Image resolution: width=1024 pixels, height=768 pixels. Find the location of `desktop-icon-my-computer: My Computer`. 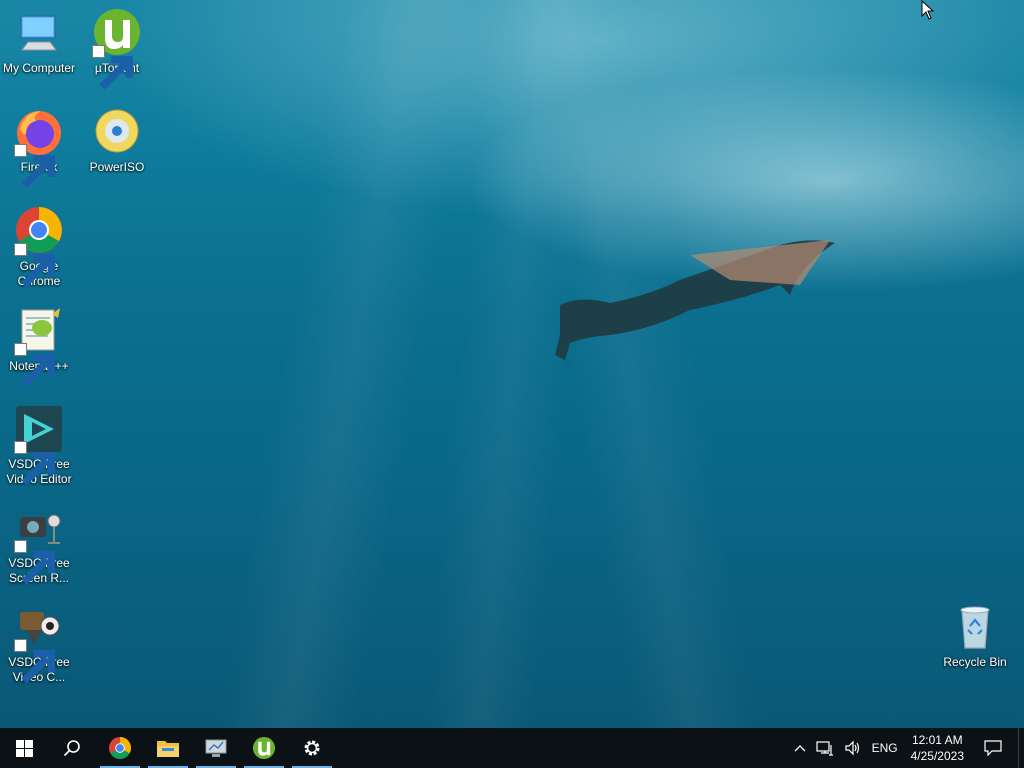

desktop-icon-my-computer: My Computer is located at coordinates (39, 42).